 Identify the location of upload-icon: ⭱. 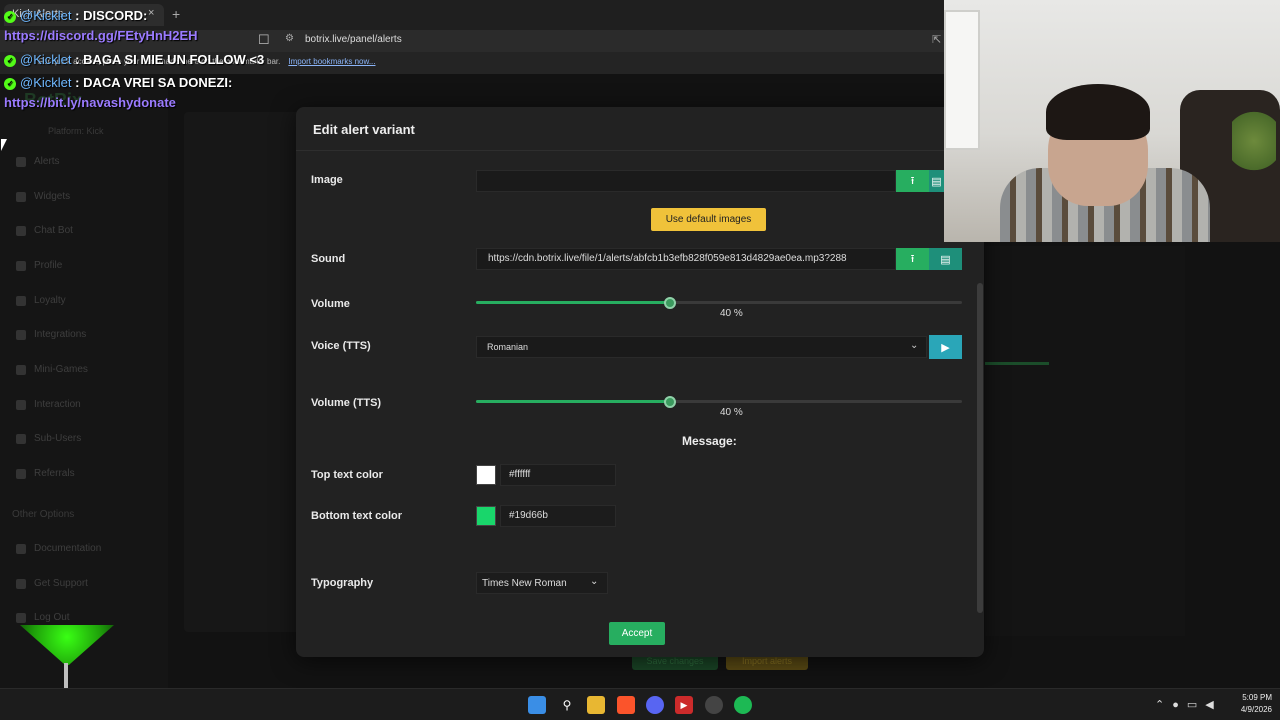
(912, 180).